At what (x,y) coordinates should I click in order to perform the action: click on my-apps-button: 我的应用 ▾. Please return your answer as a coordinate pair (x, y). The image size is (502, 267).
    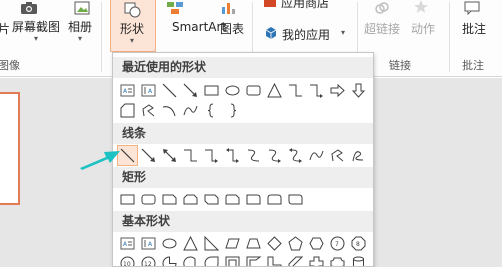
    Looking at the image, I should click on (307, 33).